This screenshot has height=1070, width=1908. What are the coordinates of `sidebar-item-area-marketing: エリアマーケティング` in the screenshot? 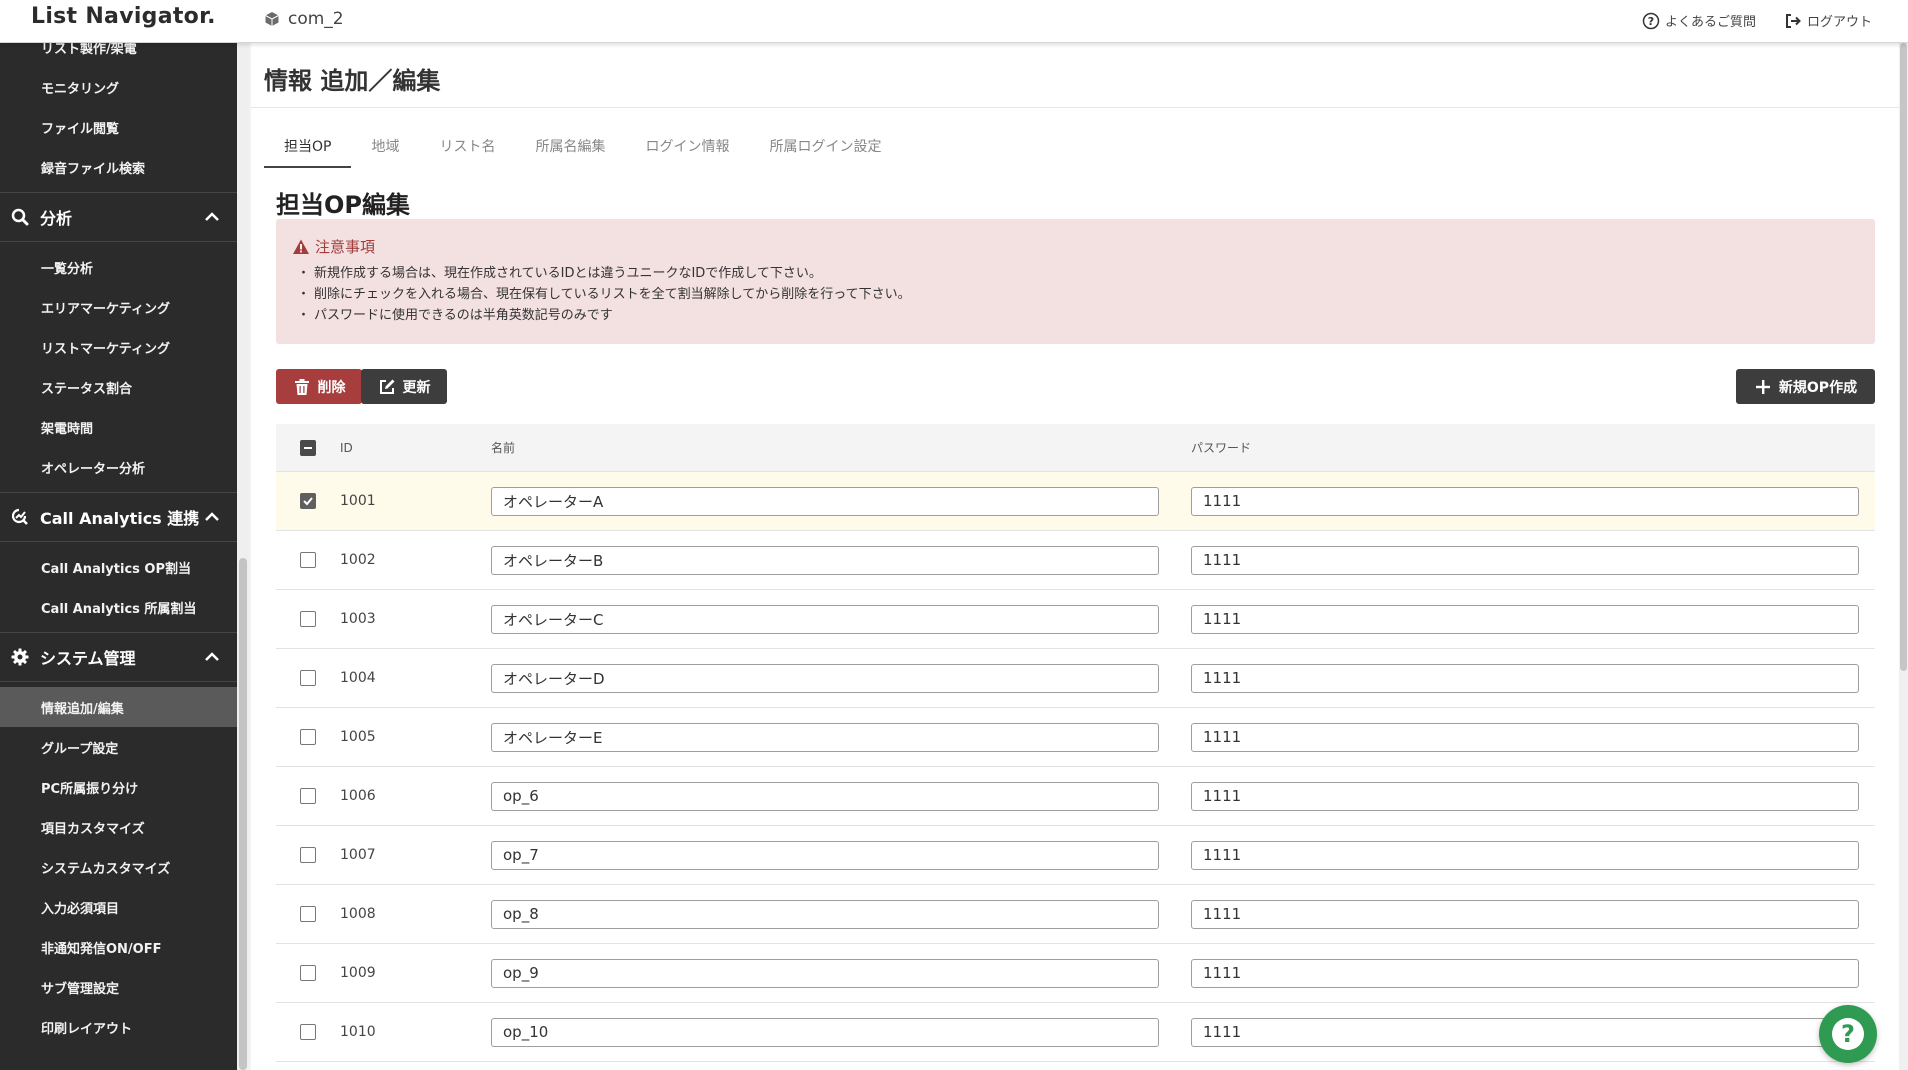 It's located at (118, 307).